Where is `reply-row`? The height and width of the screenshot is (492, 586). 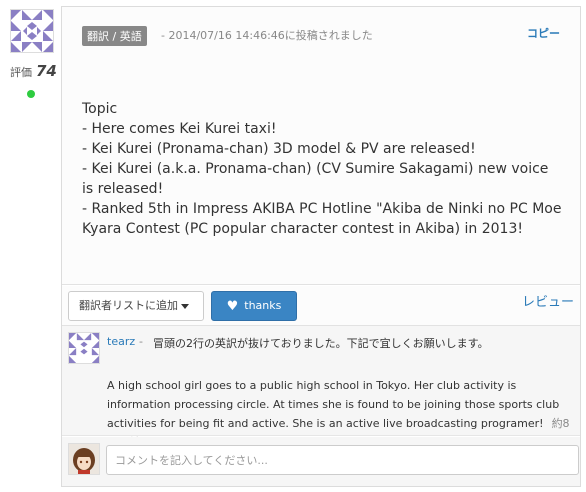
reply-row is located at coordinates (321, 461).